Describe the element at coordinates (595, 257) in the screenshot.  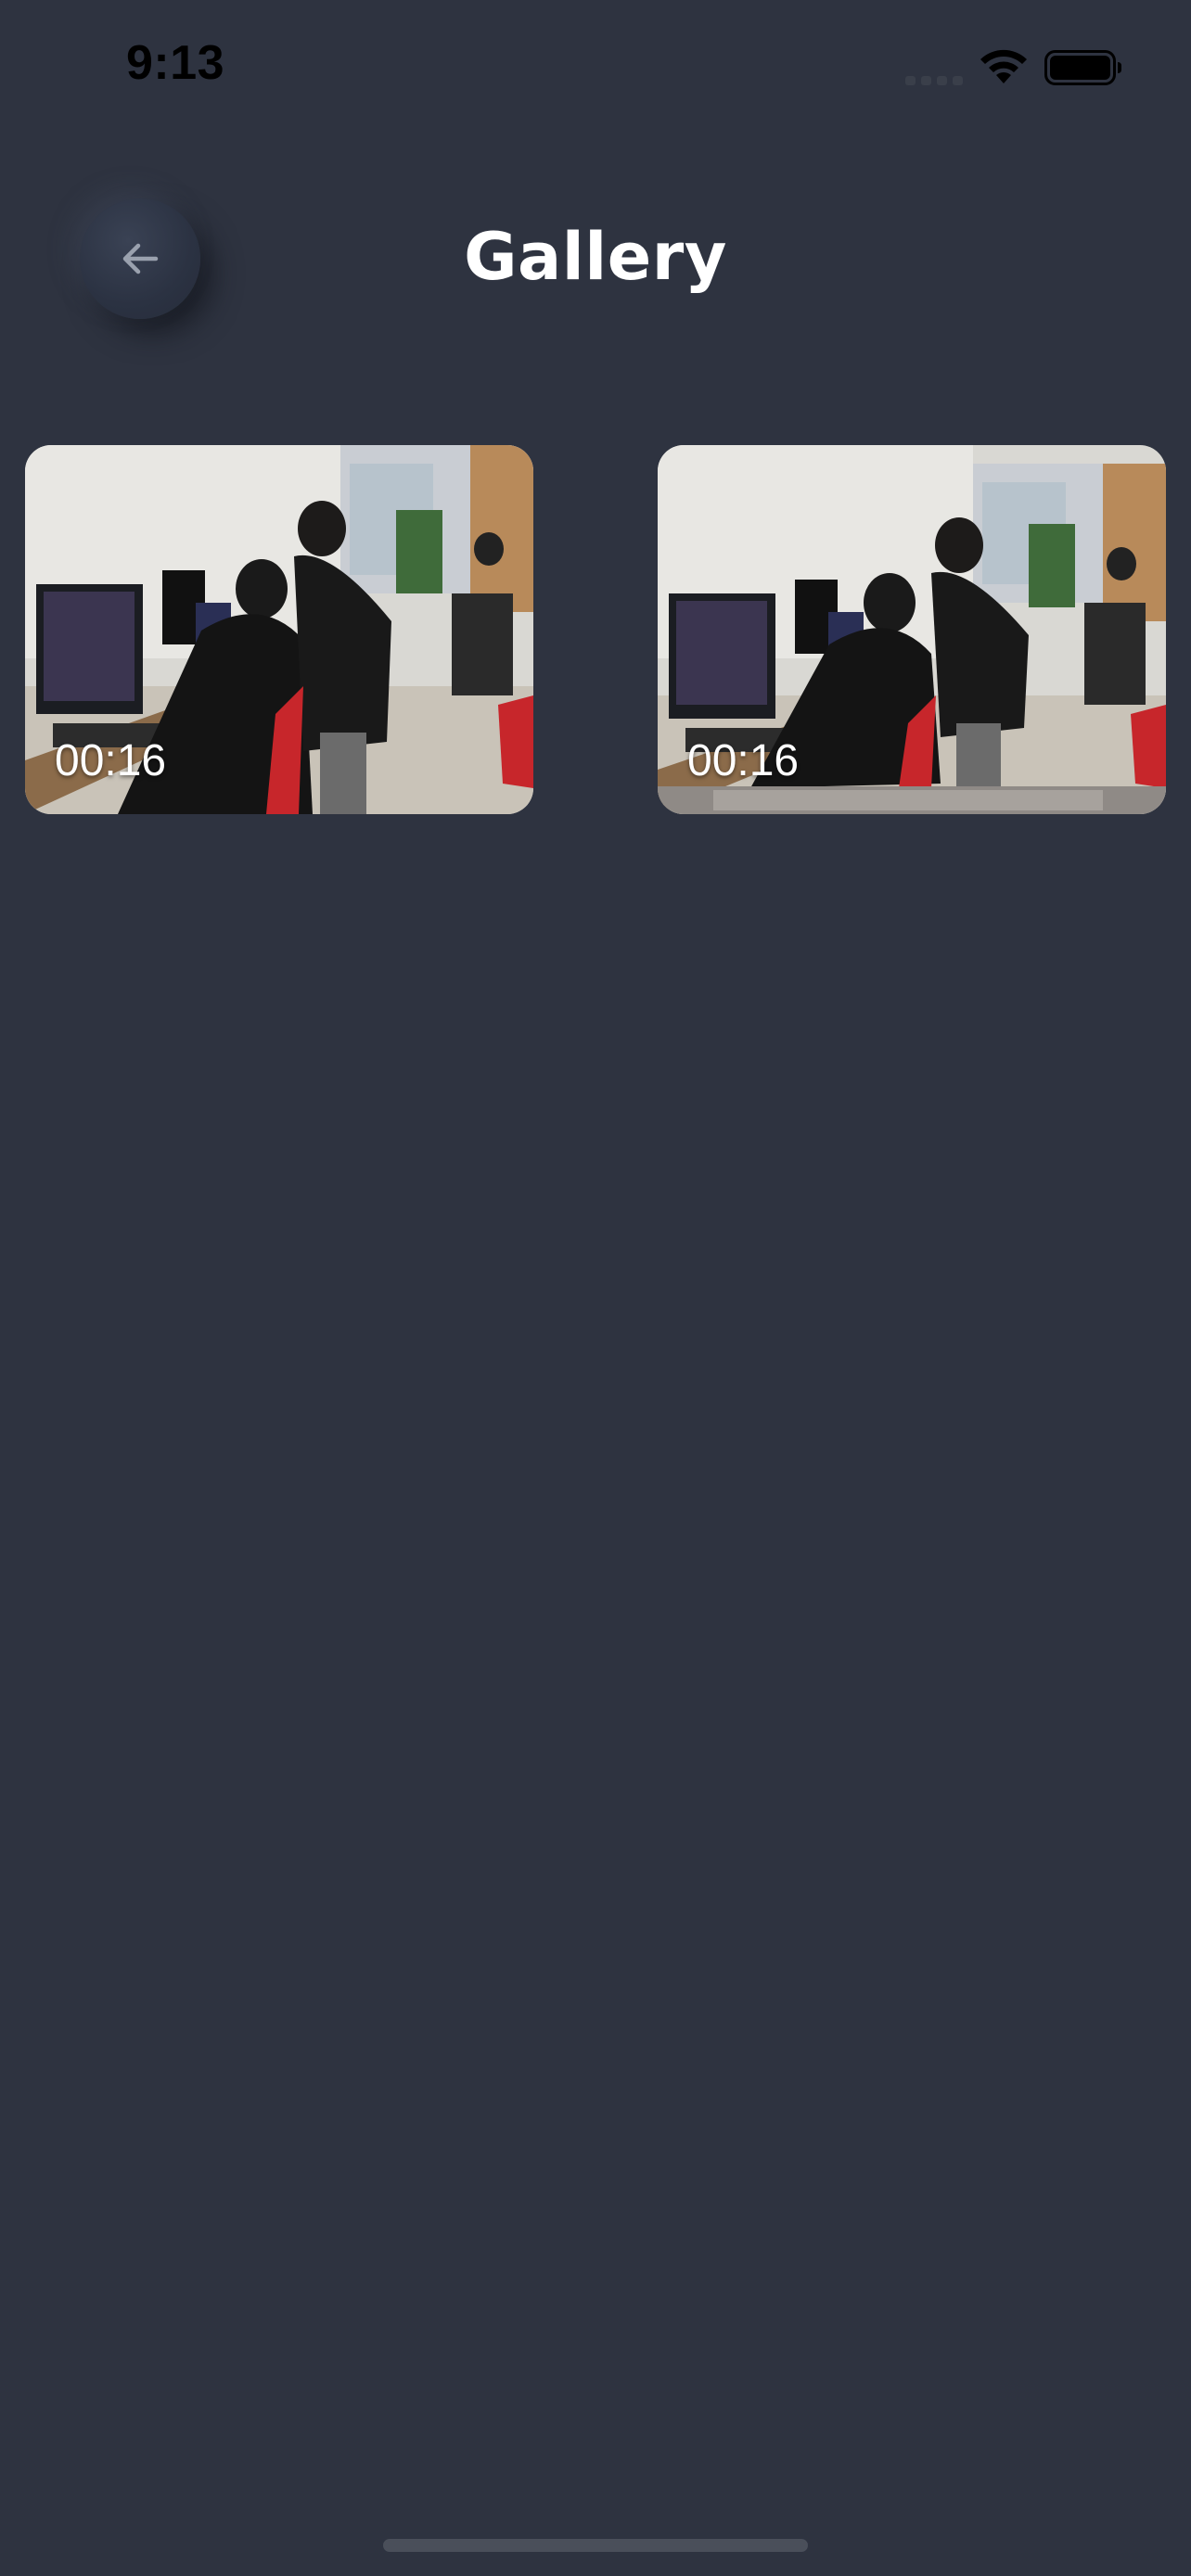
I see `page-title: Gallery` at that location.